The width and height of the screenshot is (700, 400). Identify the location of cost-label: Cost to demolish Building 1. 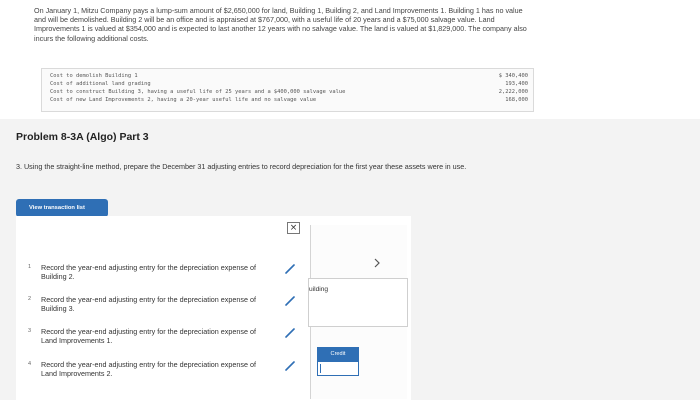
(94, 76).